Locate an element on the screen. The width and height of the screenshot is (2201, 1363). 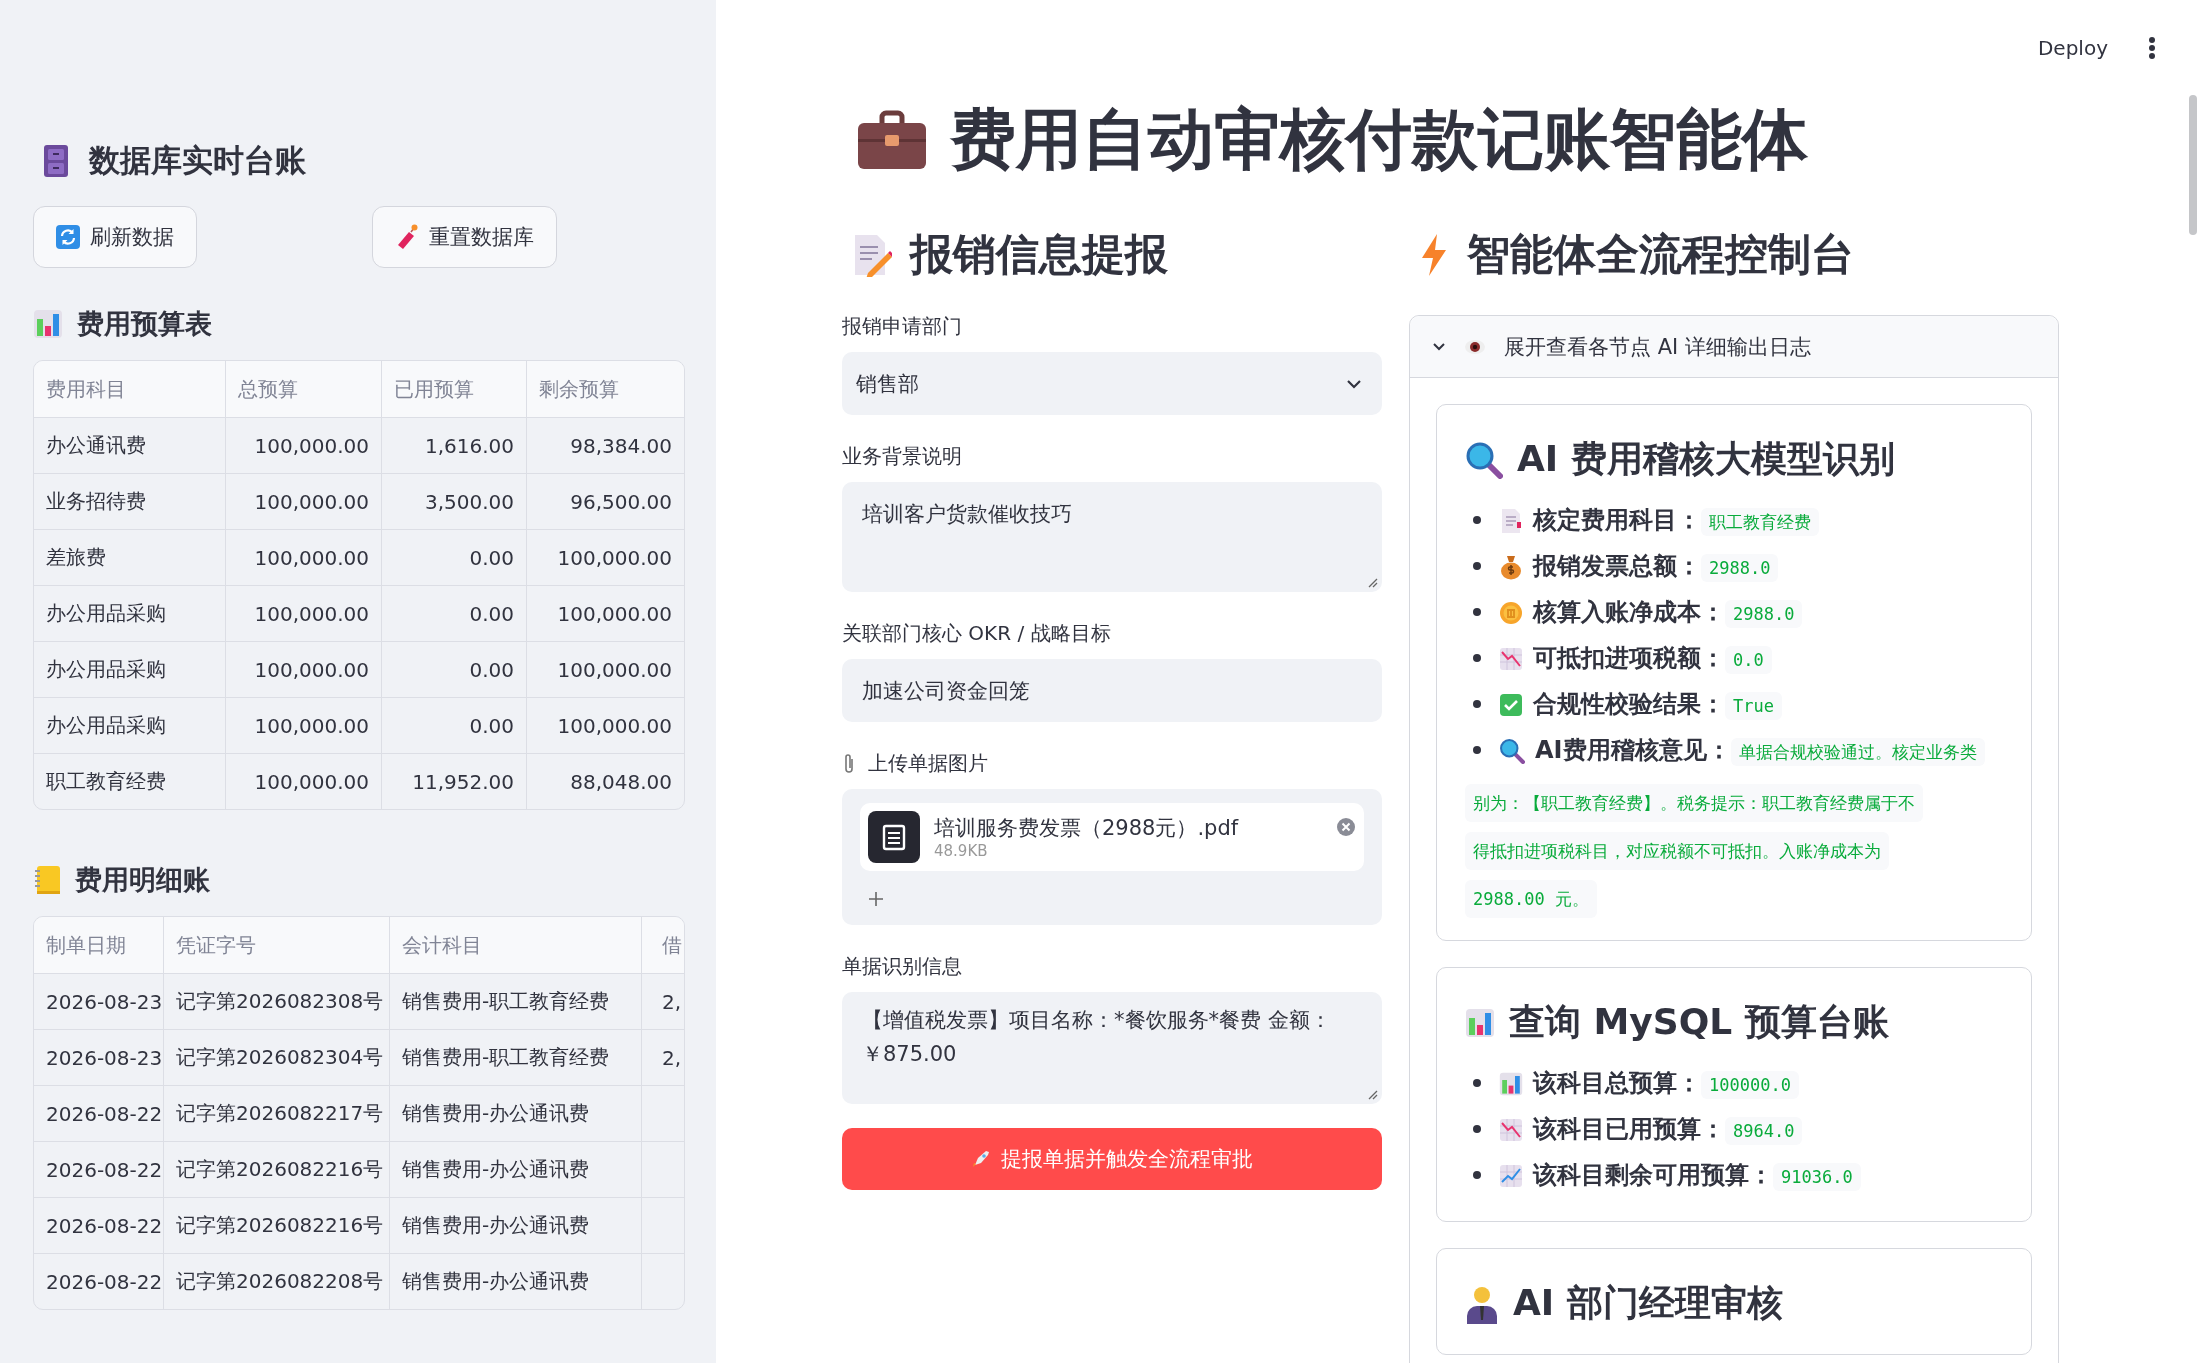
item-value: 100000.0 is located at coordinates (1750, 1085).